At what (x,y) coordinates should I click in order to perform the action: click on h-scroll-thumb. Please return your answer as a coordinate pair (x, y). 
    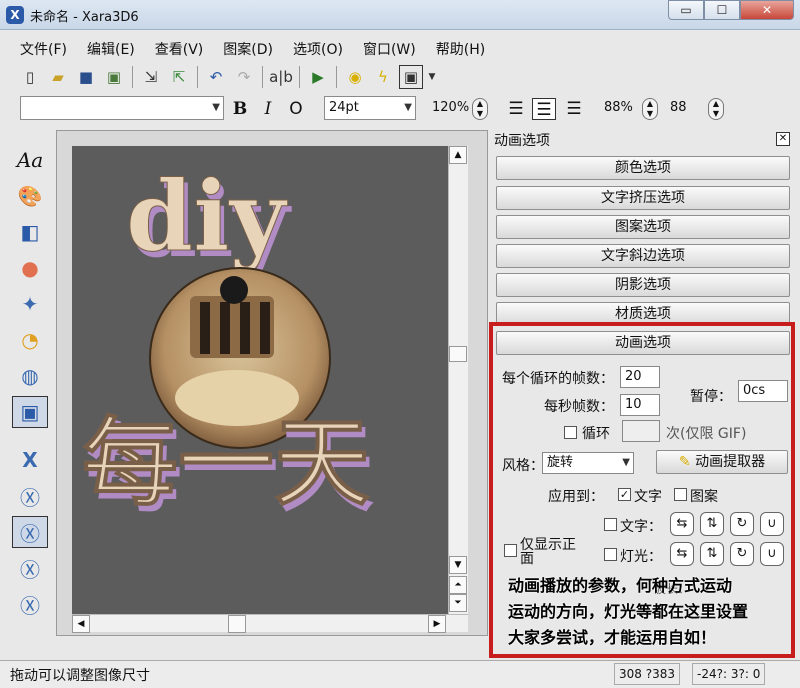
    Looking at the image, I should click on (237, 624).